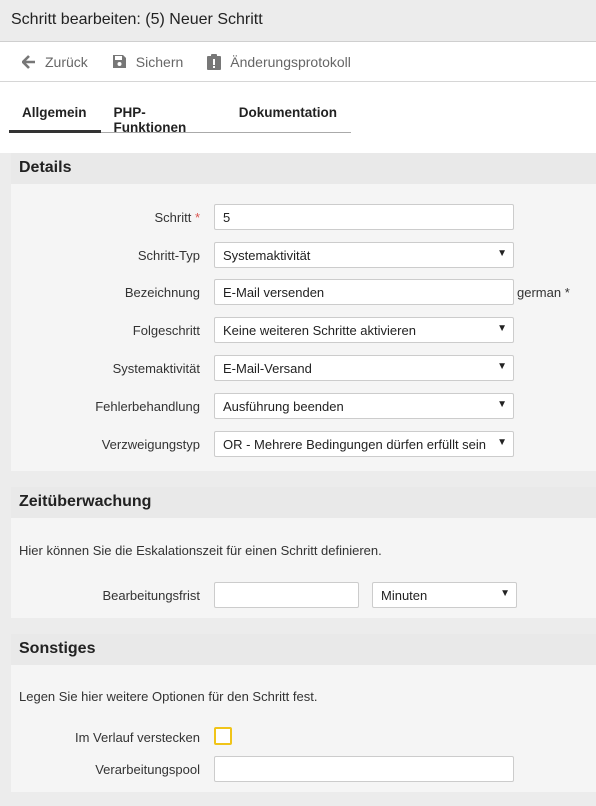 The image size is (596, 806). What do you see at coordinates (163, 114) in the screenshot?
I see `tab-php-funktionen: PHP-Funktionen` at bounding box center [163, 114].